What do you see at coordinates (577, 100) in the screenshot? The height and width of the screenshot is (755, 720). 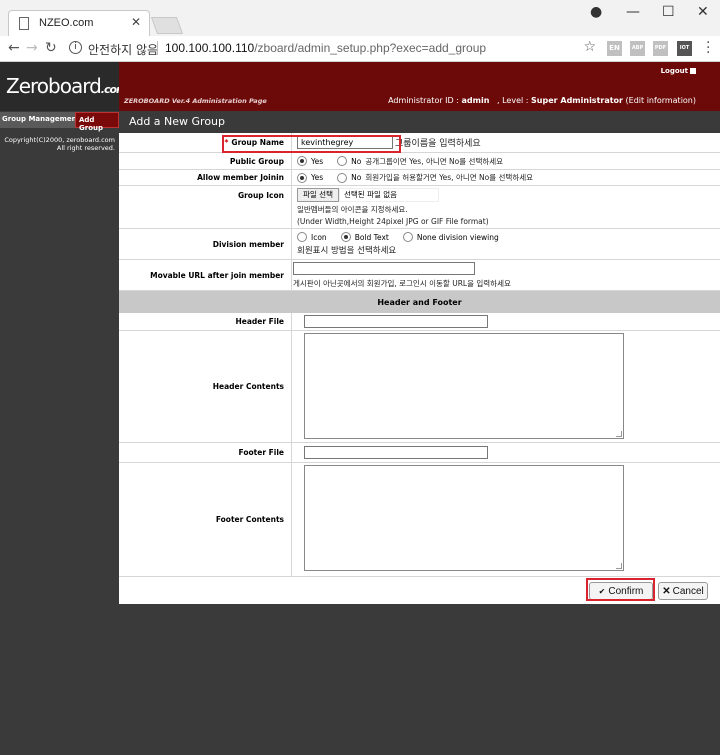 I see `admin-level: Super Administrator` at bounding box center [577, 100].